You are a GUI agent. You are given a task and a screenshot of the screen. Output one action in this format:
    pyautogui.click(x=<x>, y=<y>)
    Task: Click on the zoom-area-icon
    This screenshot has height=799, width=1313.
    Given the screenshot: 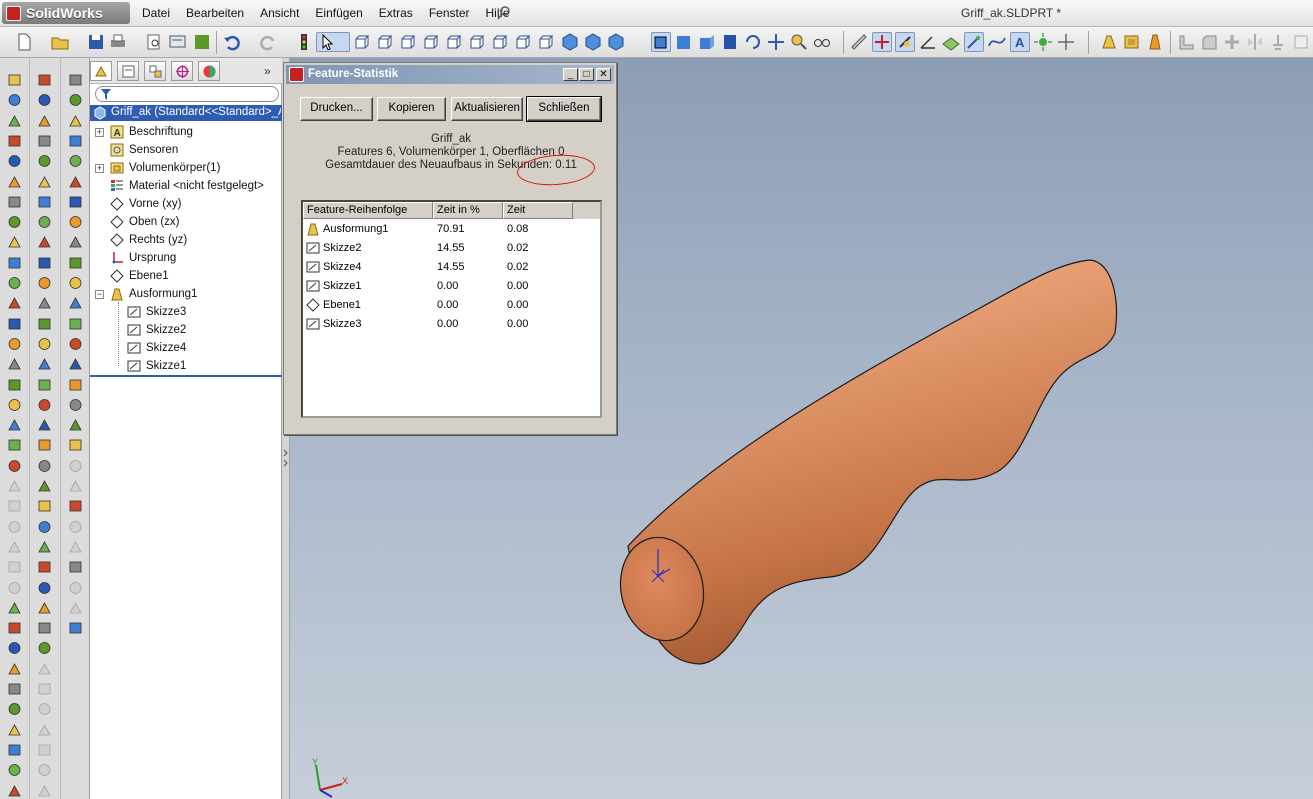 What is the action you would take?
    pyautogui.click(x=799, y=42)
    